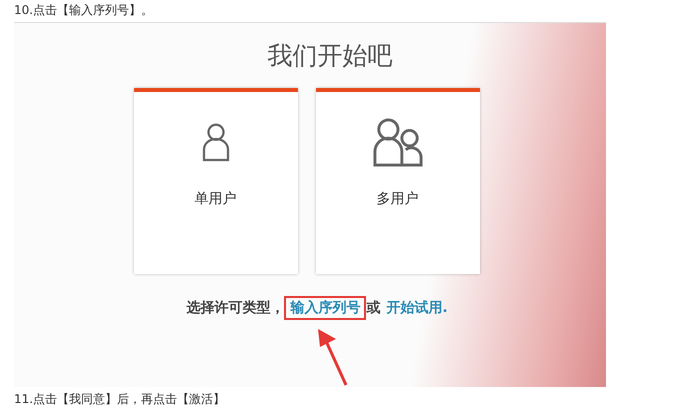 This screenshot has height=408, width=673. What do you see at coordinates (330, 56) in the screenshot?
I see `dialog-title: 我们开始吧` at bounding box center [330, 56].